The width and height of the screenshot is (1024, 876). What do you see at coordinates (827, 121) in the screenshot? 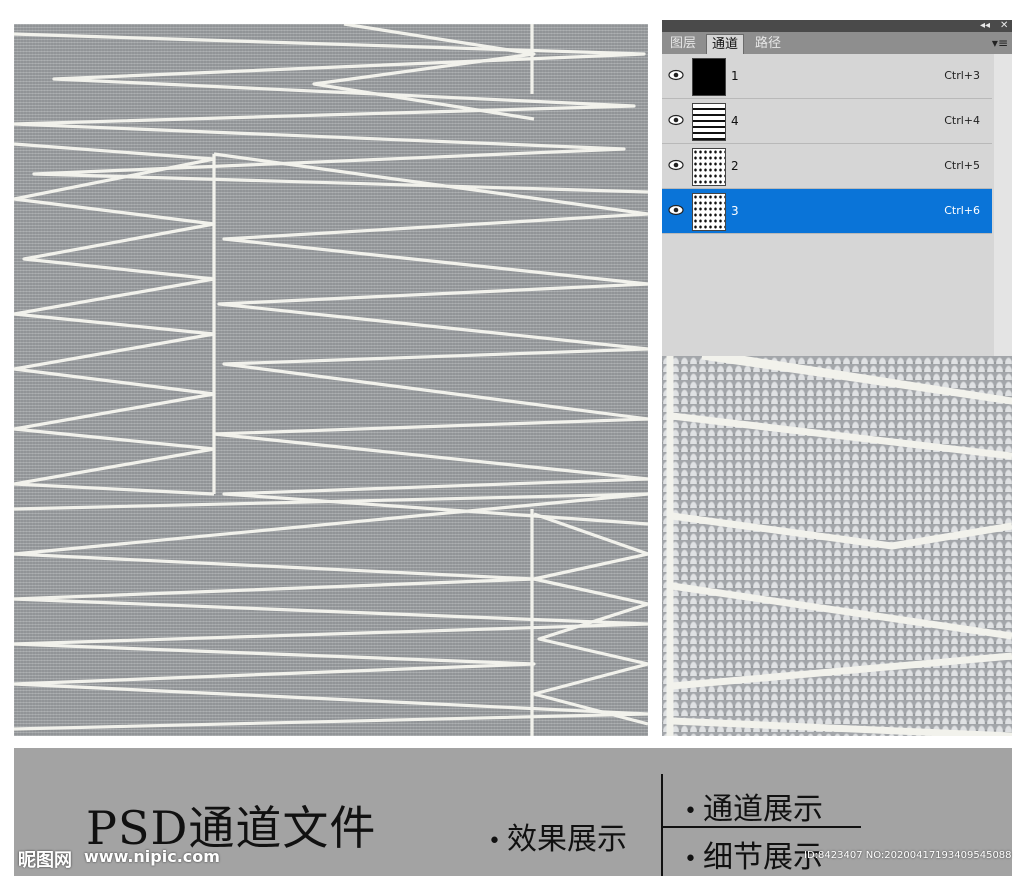
I see `channel-row: 4 Ctrl+4` at bounding box center [827, 121].